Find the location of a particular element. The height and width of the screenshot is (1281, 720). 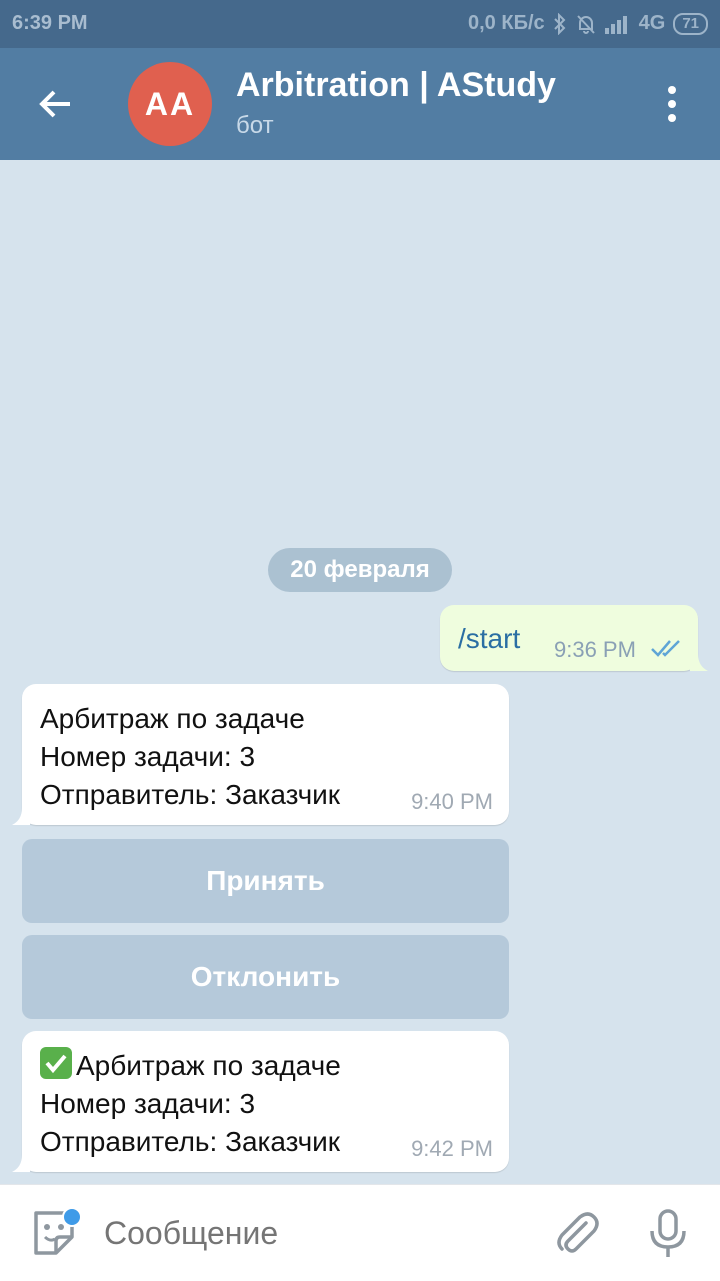

outgoing-message: /start 9:36 PM is located at coordinates (569, 638).